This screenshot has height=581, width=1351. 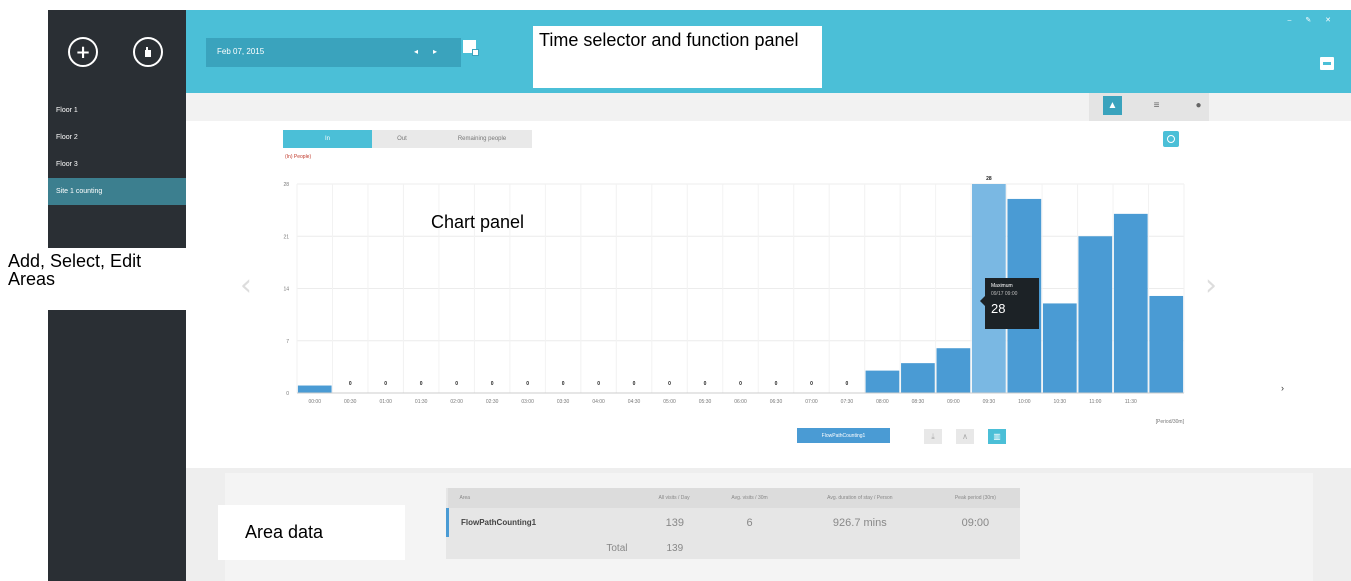 I want to click on y-tick-label: 28, so click(x=286, y=185).